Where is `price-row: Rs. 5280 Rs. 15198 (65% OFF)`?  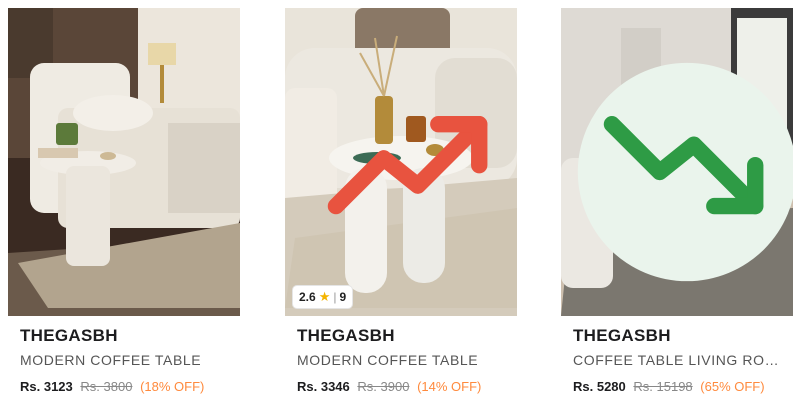 price-row: Rs. 5280 Rs. 15198 (65% OFF) is located at coordinates (669, 386).